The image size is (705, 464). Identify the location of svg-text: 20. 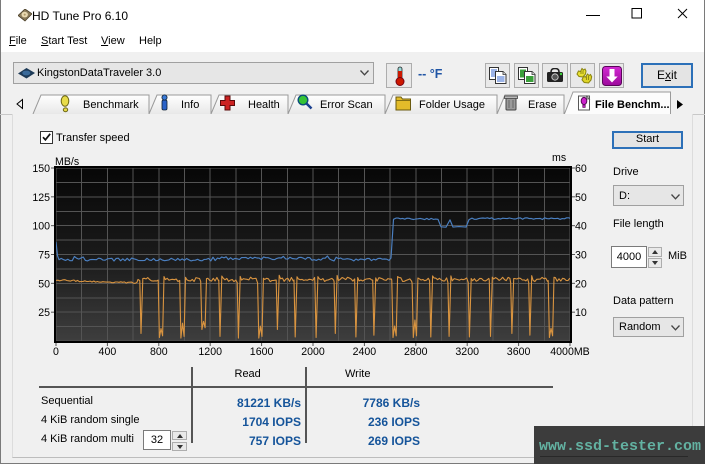
(581, 284).